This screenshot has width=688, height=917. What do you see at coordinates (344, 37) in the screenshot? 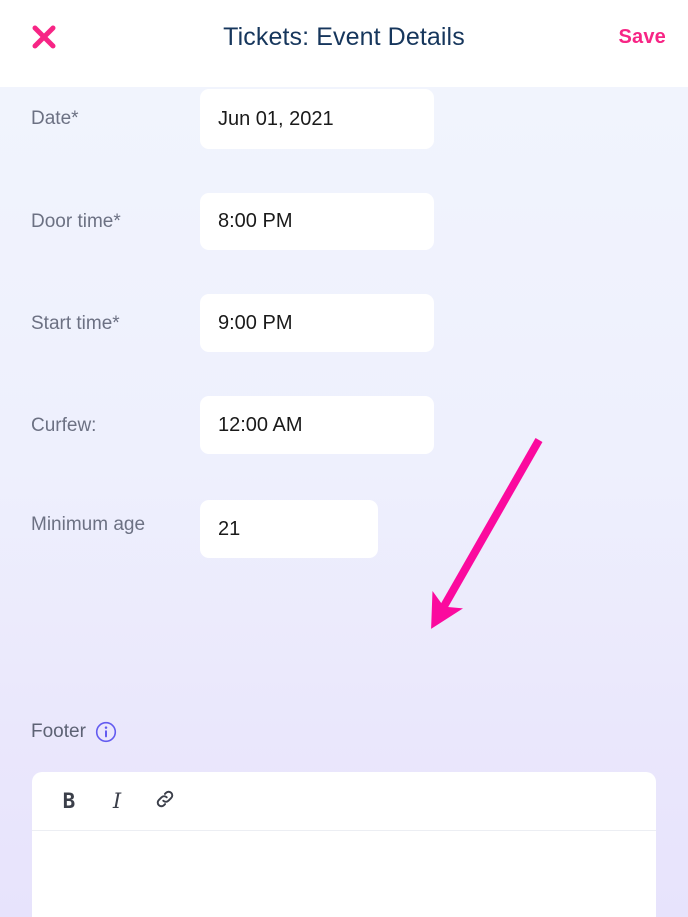
I see `page-title: Tickets: Event Details` at bounding box center [344, 37].